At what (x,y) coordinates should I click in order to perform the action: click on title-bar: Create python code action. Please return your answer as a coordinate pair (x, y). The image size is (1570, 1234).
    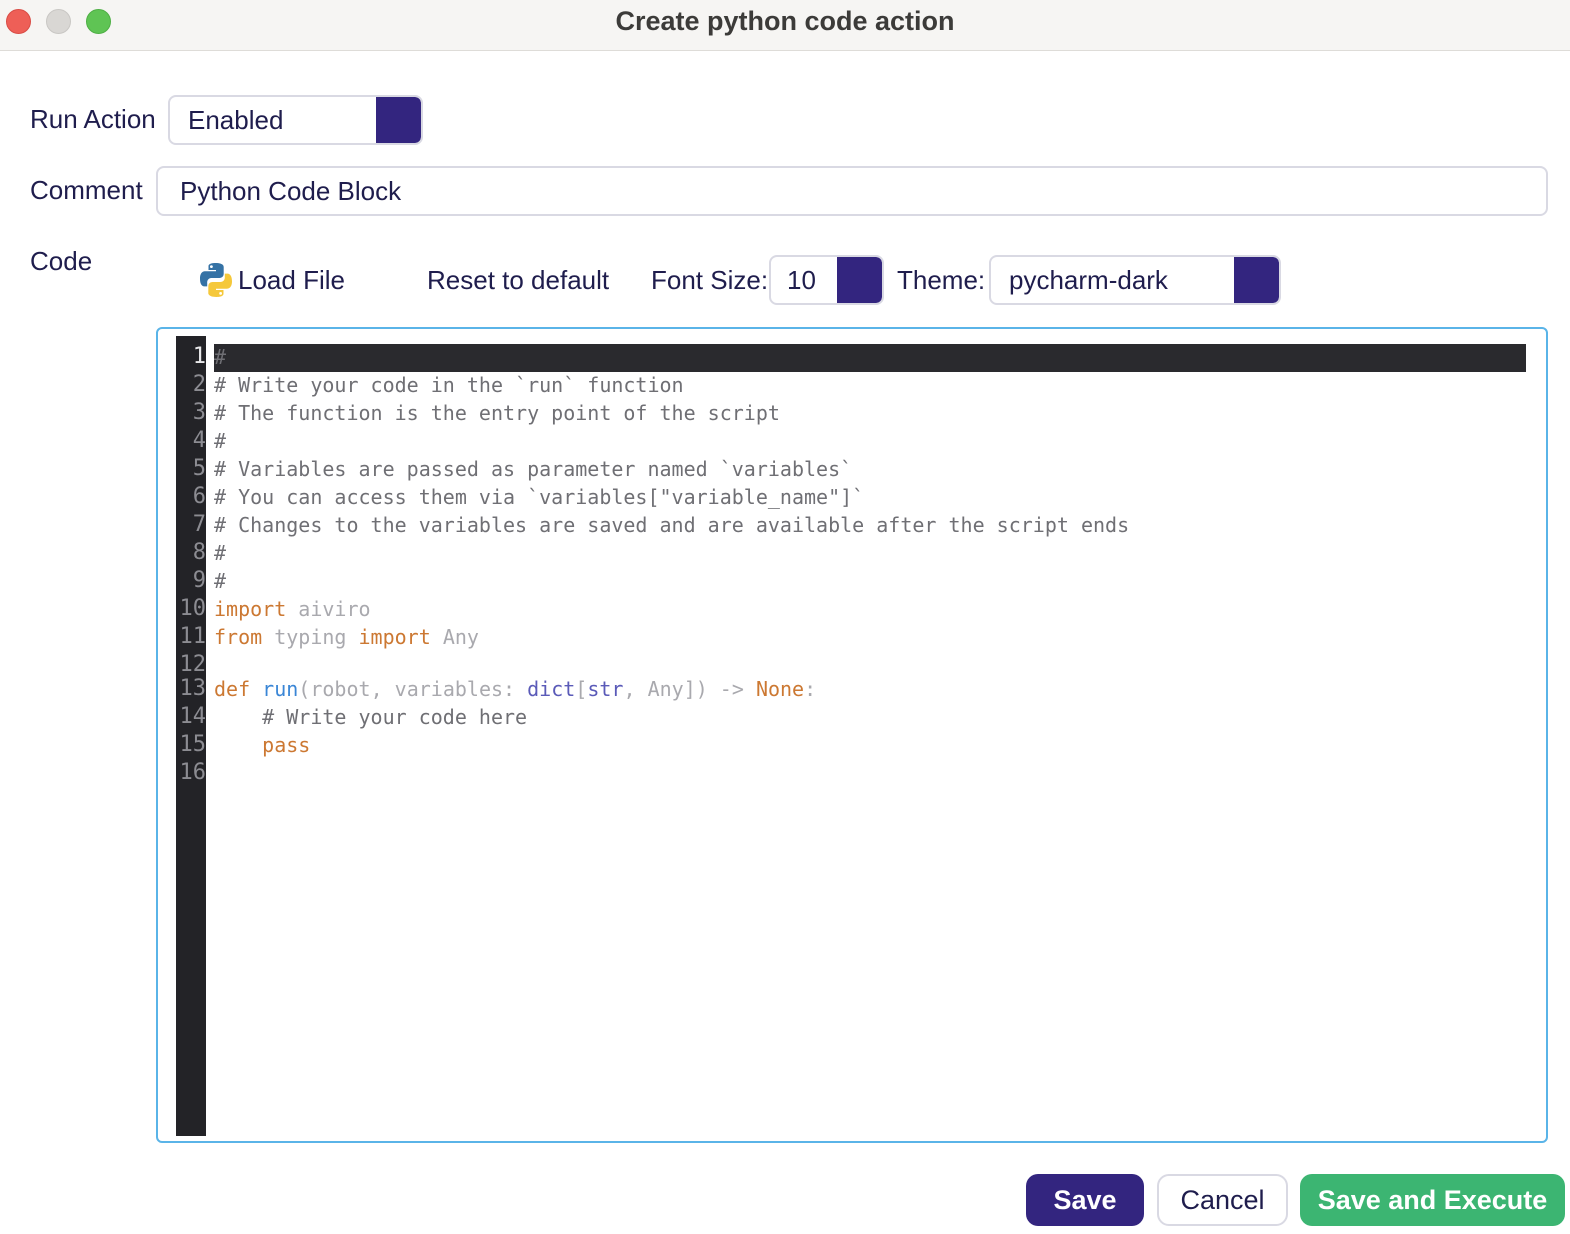
    Looking at the image, I should click on (785, 25).